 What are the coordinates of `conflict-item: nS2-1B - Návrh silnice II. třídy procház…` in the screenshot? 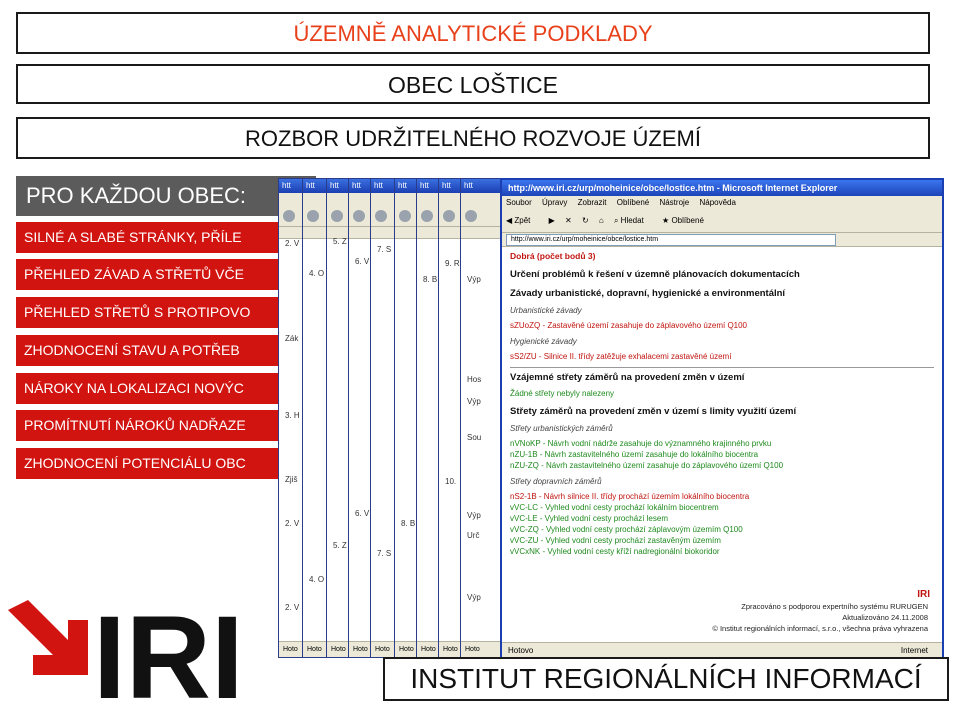 It's located at (722, 496).